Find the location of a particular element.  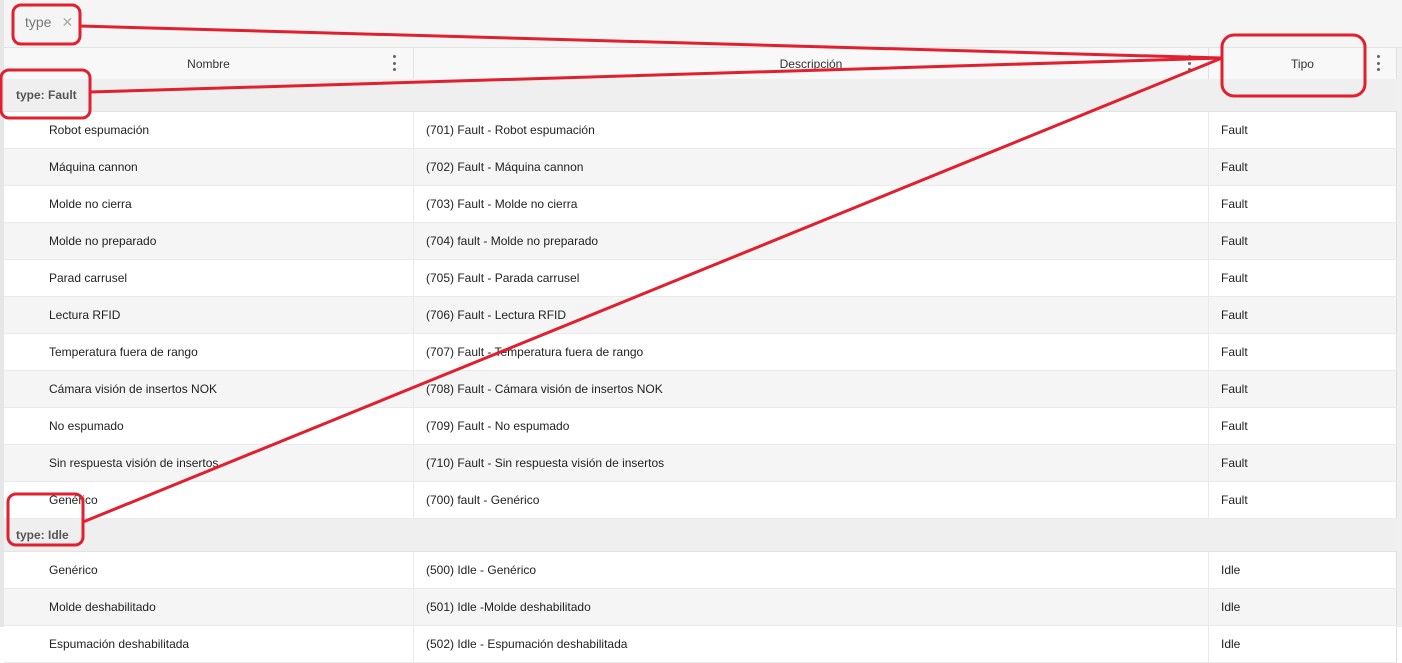

cell-descripcion: (704) fault - Molde no preparado is located at coordinates (811, 241).